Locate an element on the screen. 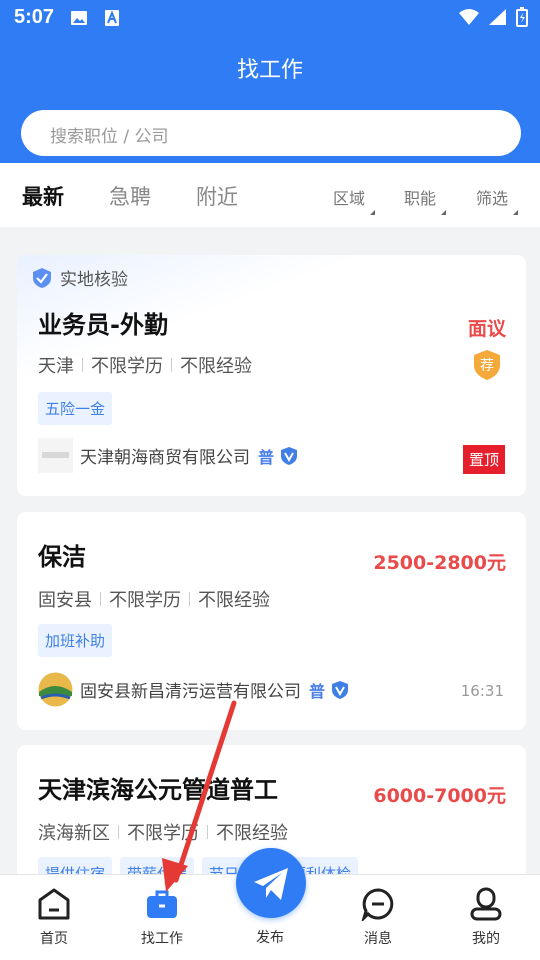 This screenshot has width=540, height=960. nav-home-label: 首页 is located at coordinates (54, 939).